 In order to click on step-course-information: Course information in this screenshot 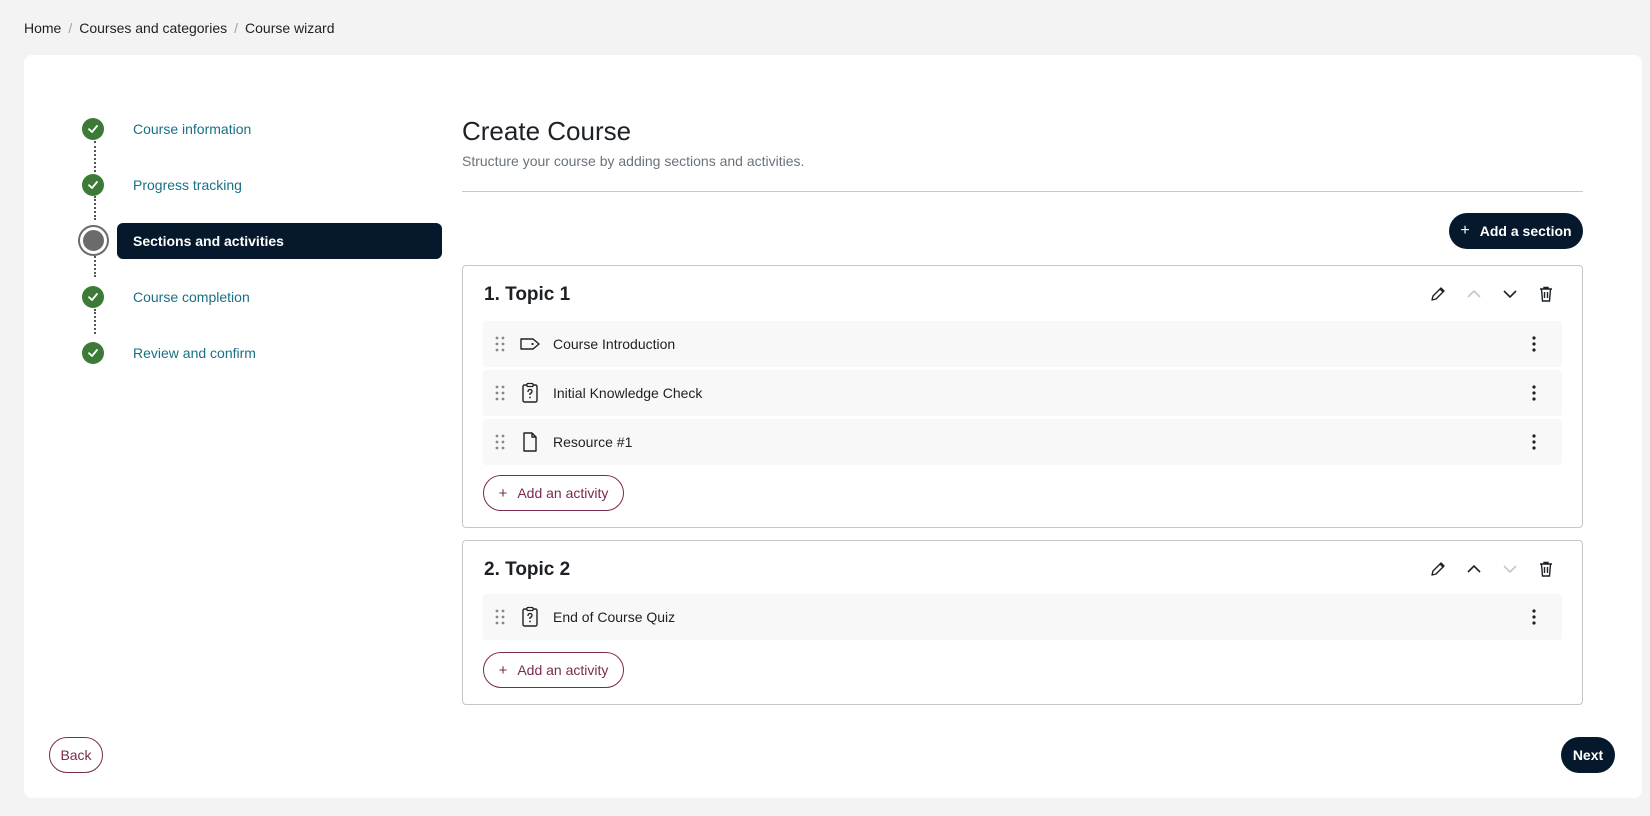, I will do `click(260, 131)`.